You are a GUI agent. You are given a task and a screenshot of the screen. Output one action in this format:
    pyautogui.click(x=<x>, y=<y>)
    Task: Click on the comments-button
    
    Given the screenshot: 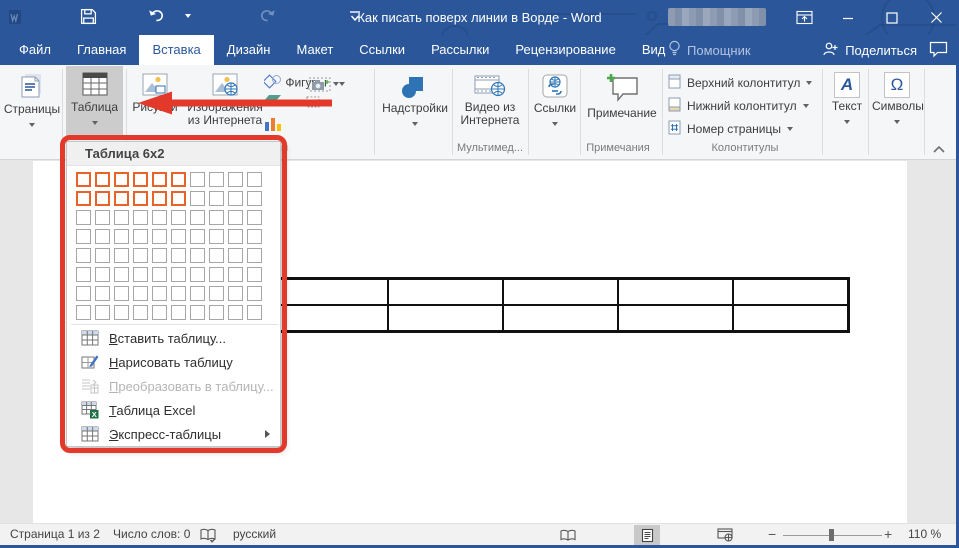 What is the action you would take?
    pyautogui.click(x=940, y=50)
    